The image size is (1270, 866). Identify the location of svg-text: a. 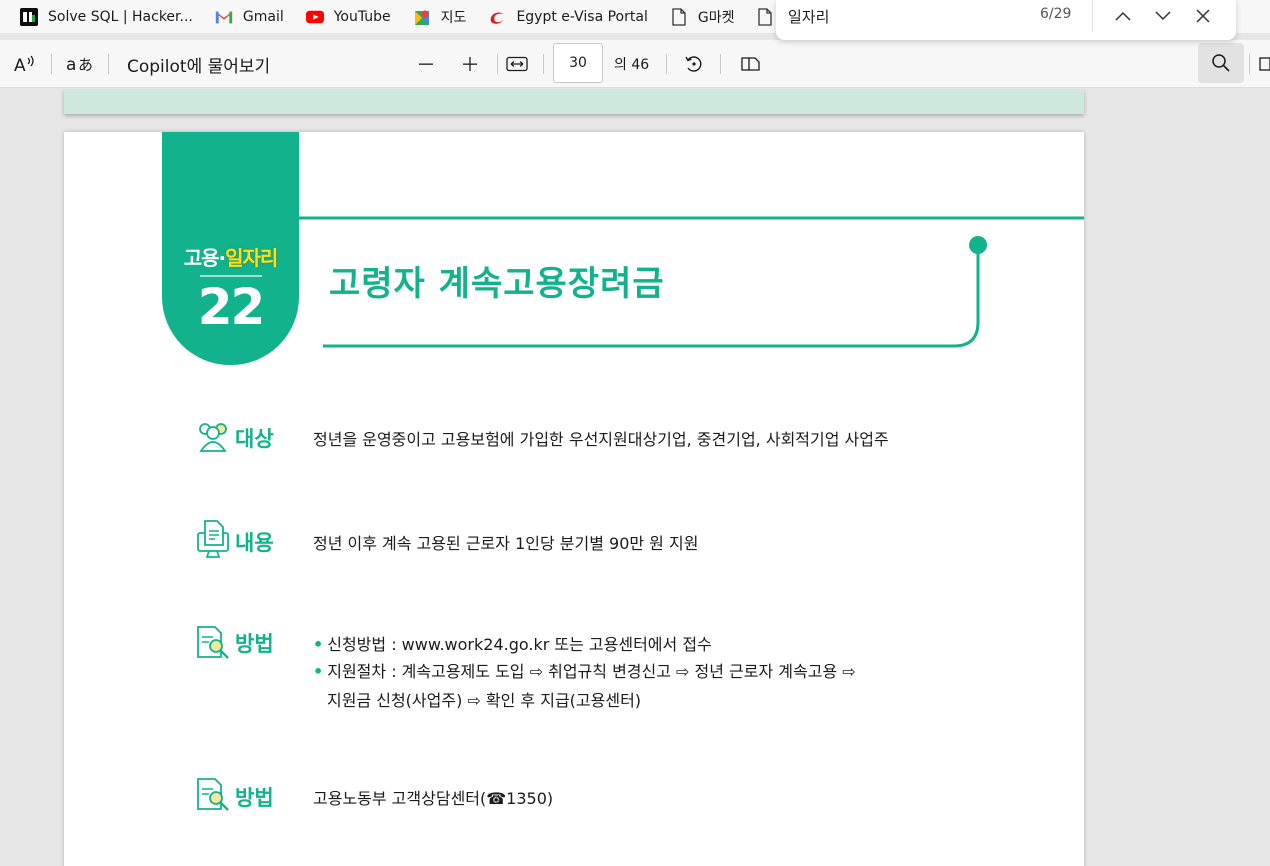
(71, 64).